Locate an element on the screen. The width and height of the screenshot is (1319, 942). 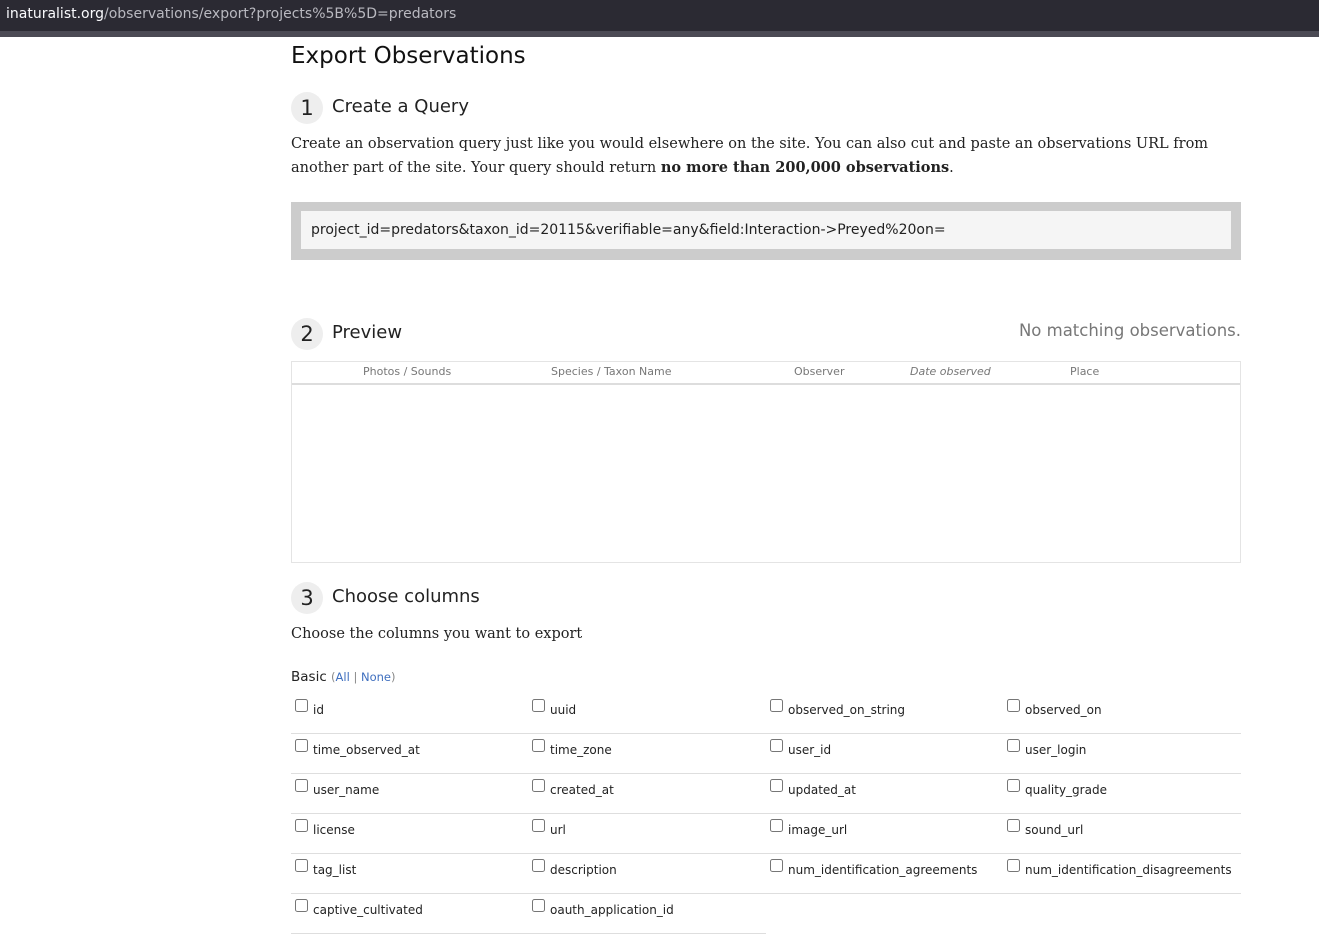
column-row: captive_cultivated oauth_application_id is located at coordinates (528, 914).